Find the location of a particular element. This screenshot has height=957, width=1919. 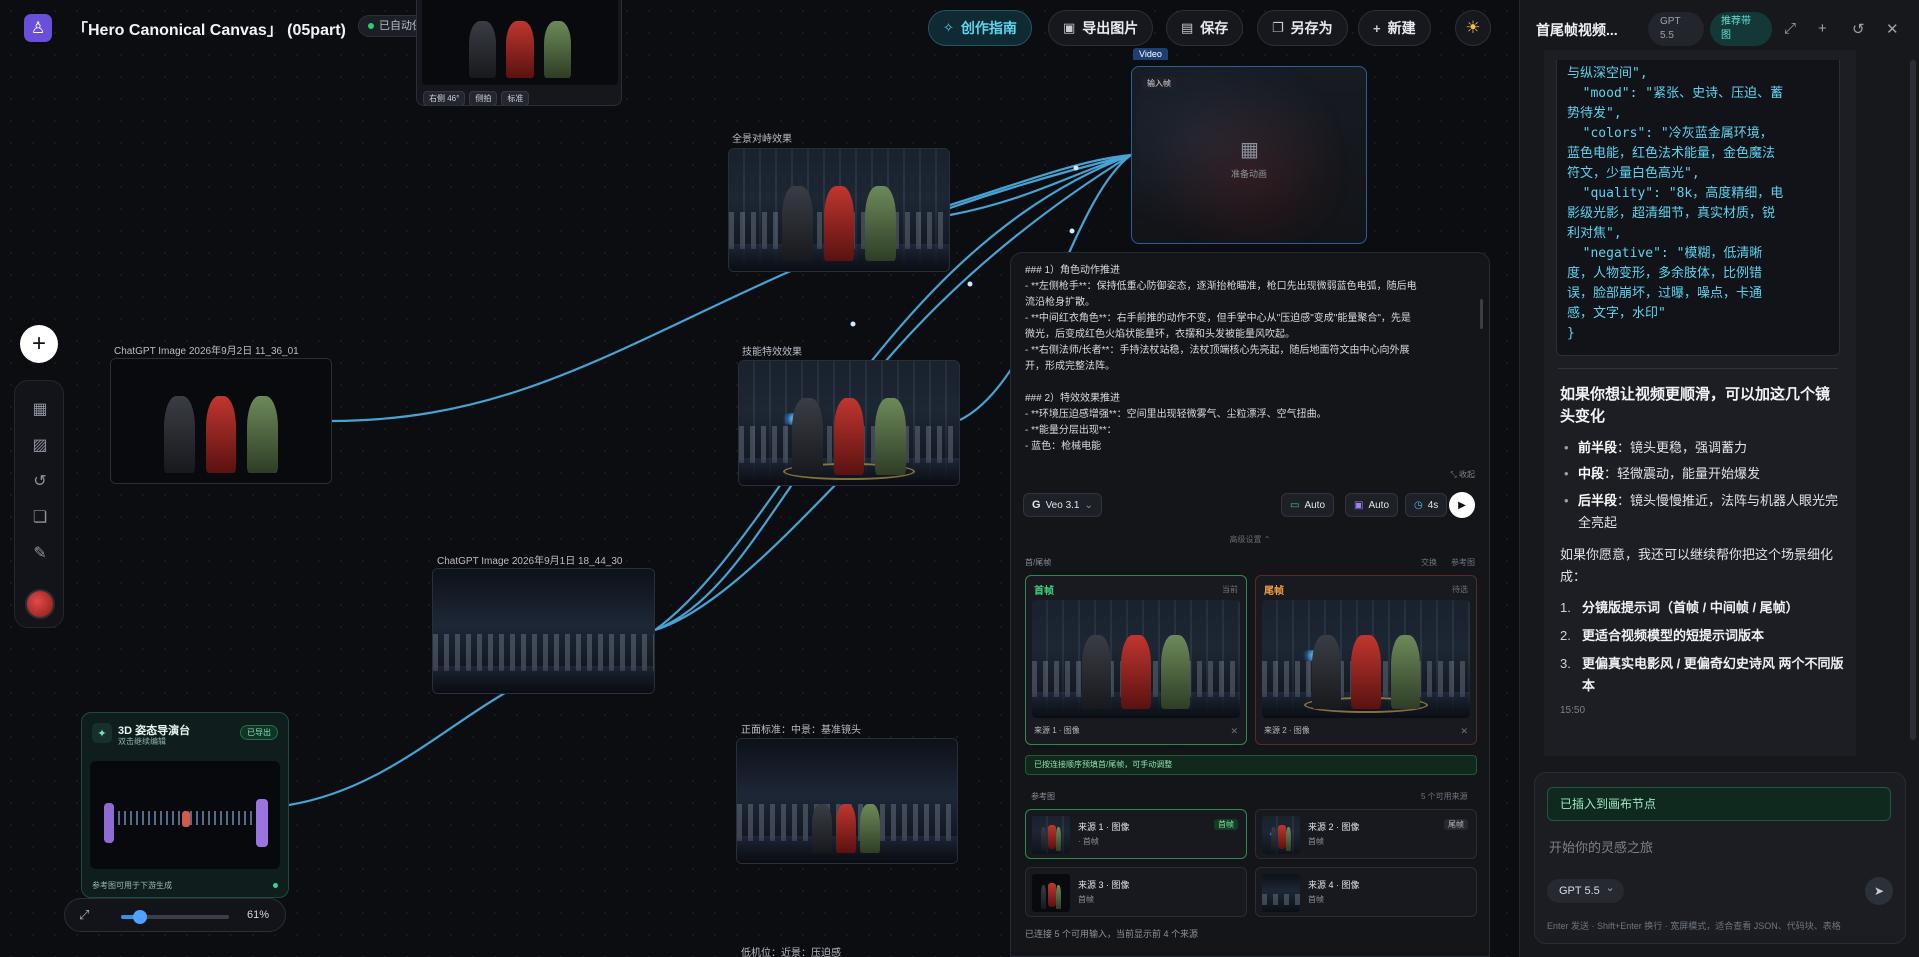

model-select-label: Veo 3.1 is located at coordinates (1062, 505).